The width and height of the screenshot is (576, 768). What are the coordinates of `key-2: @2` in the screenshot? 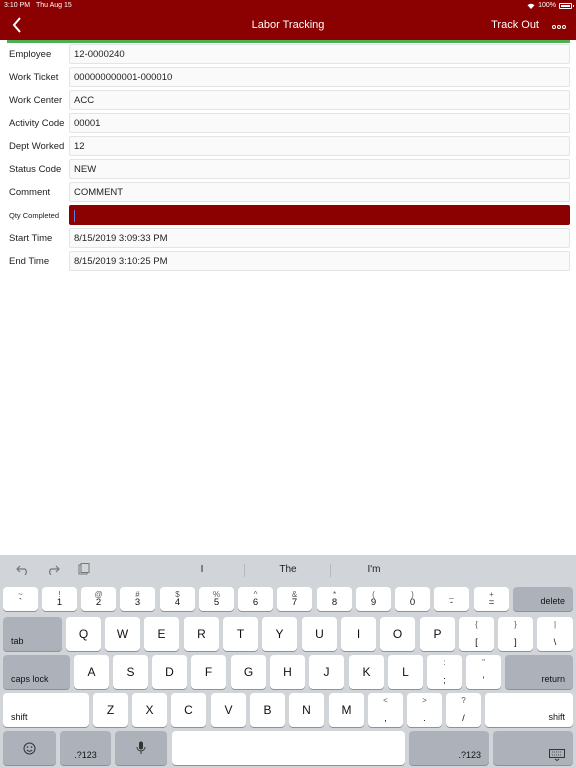 It's located at (98, 599).